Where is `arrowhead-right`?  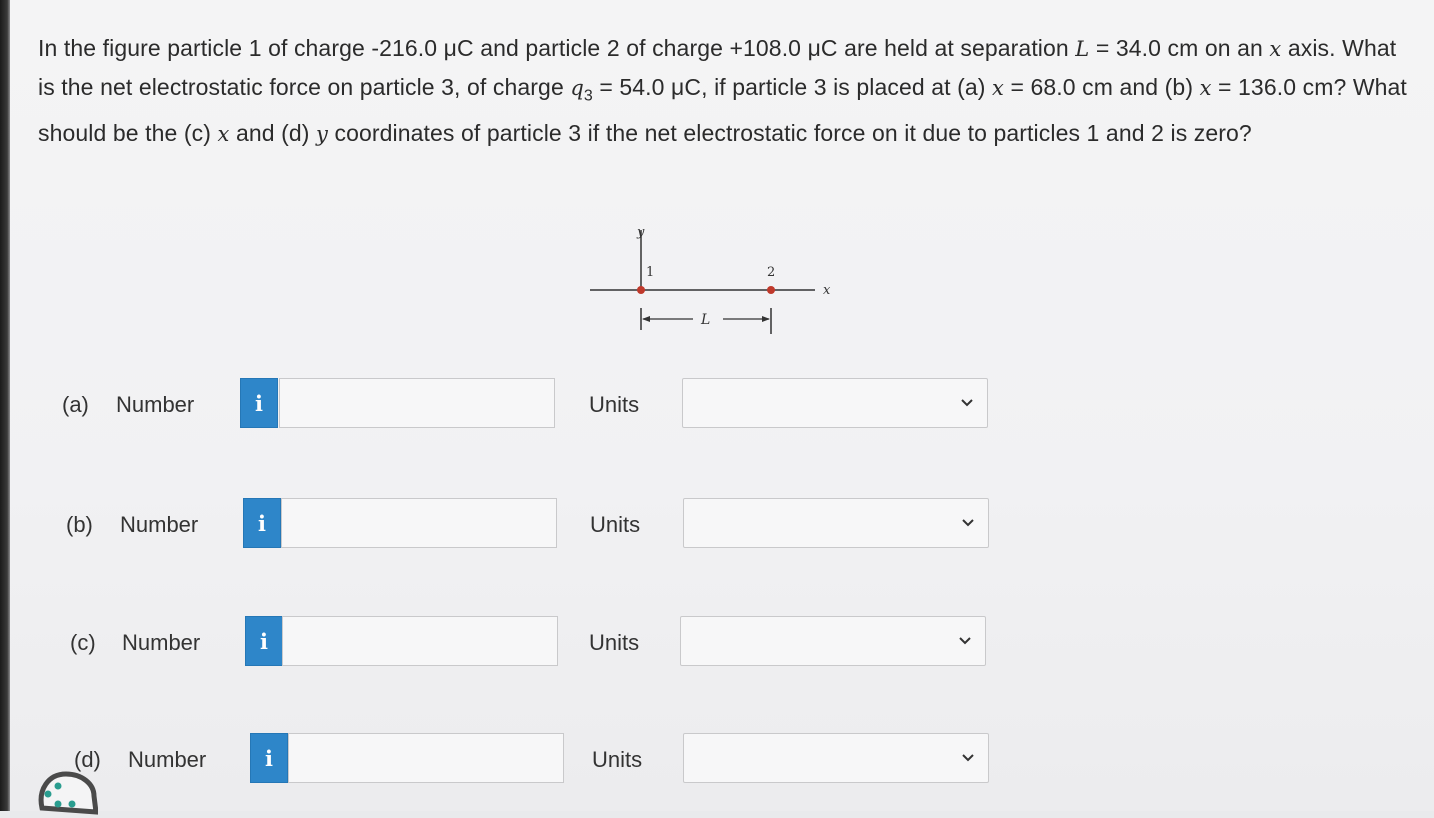
arrowhead-right is located at coordinates (766, 319).